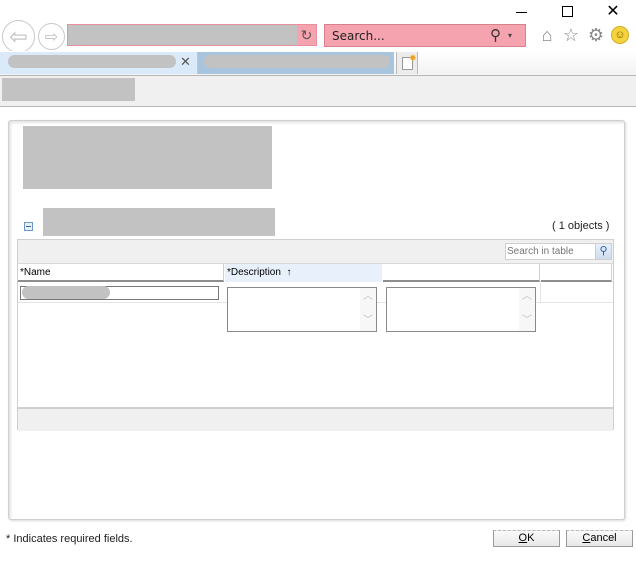 The width and height of the screenshot is (636, 572). Describe the element at coordinates (571, 35) in the screenshot. I see `favorites-star-icon: ☆` at that location.